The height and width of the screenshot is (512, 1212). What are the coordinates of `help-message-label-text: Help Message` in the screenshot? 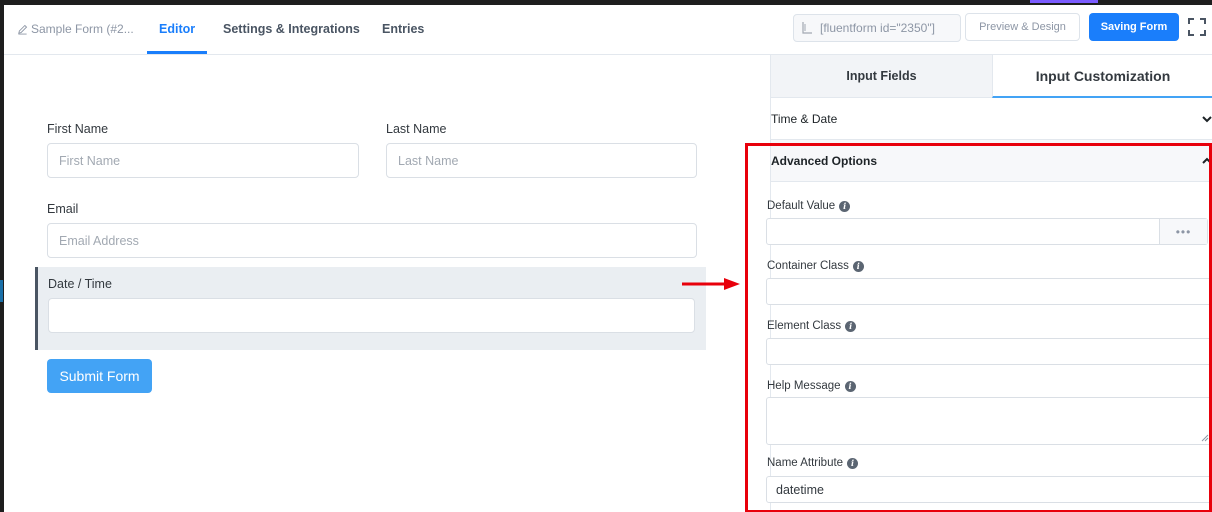 It's located at (804, 386).